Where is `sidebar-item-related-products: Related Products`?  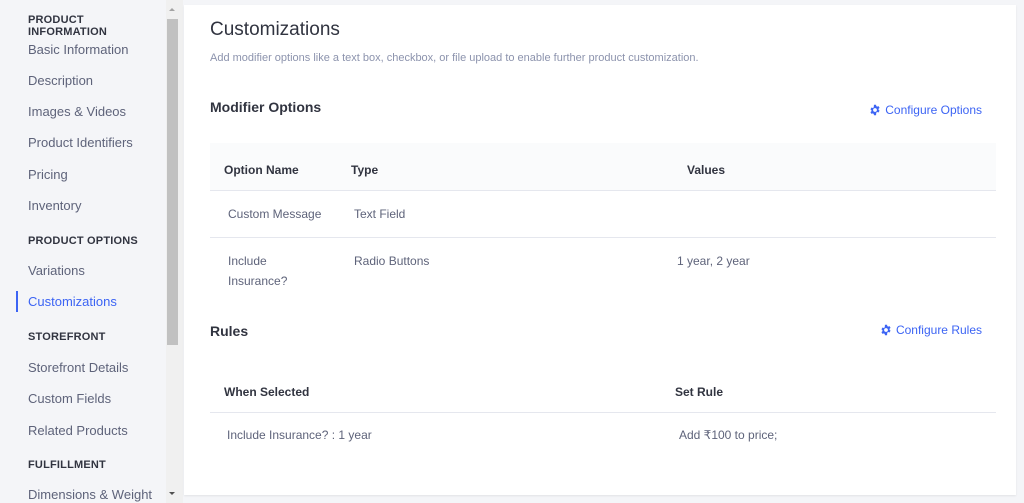
sidebar-item-related-products: Related Products is located at coordinates (78, 430).